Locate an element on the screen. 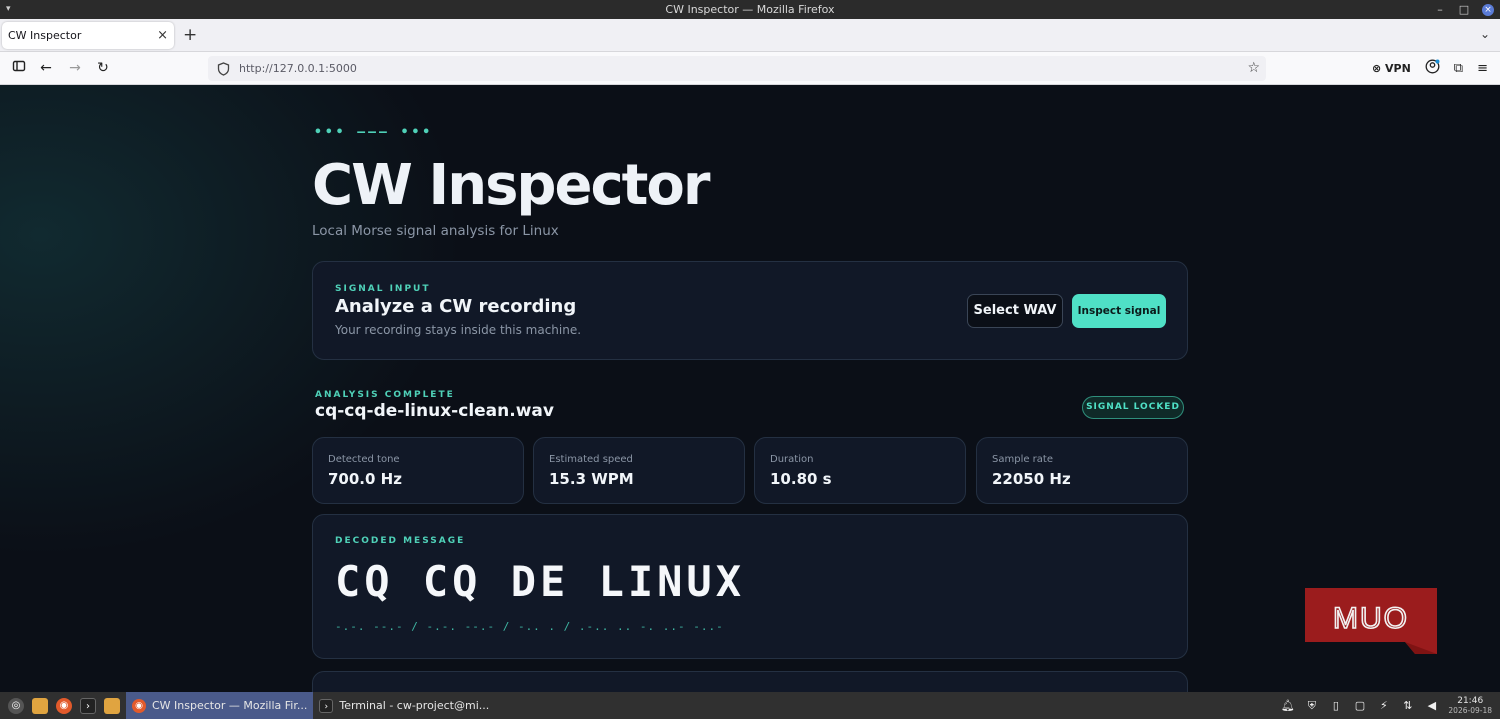 The width and height of the screenshot is (1500, 719). next-card is located at coordinates (750, 681).